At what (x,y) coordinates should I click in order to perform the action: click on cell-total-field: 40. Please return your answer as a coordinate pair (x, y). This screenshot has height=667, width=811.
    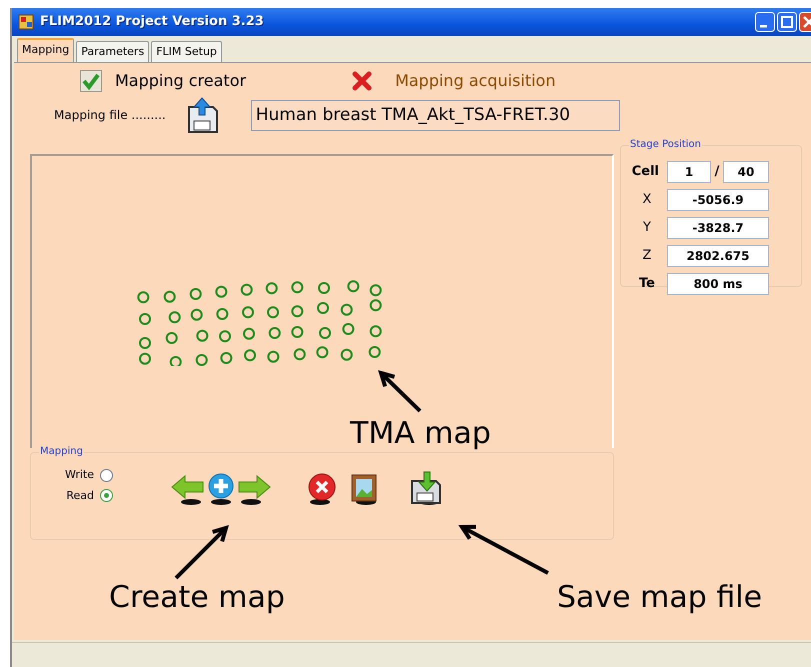
    Looking at the image, I should click on (746, 172).